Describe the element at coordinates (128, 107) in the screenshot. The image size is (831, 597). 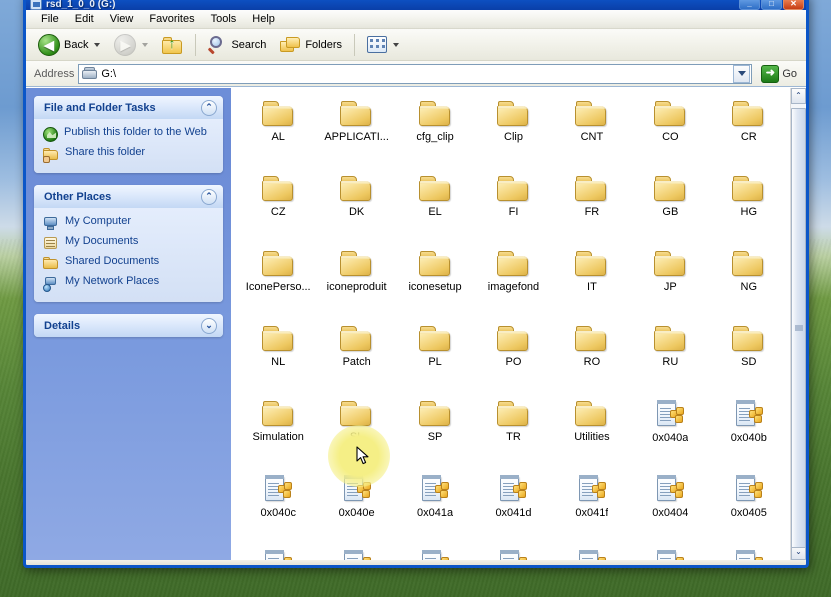
I see `panel-header-file-and-folder-tasks: File and Folder Tasks ⌃` at that location.